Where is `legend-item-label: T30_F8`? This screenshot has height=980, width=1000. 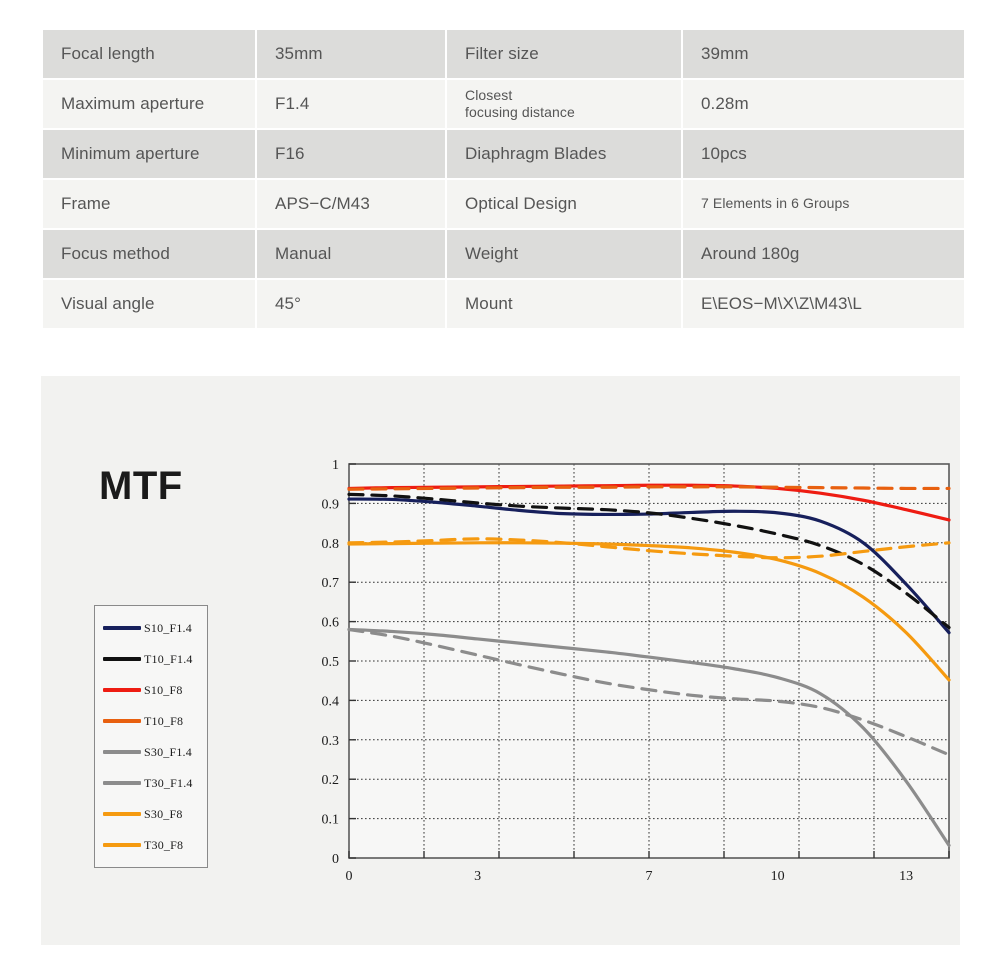
legend-item-label: T30_F8 is located at coordinates (164, 844).